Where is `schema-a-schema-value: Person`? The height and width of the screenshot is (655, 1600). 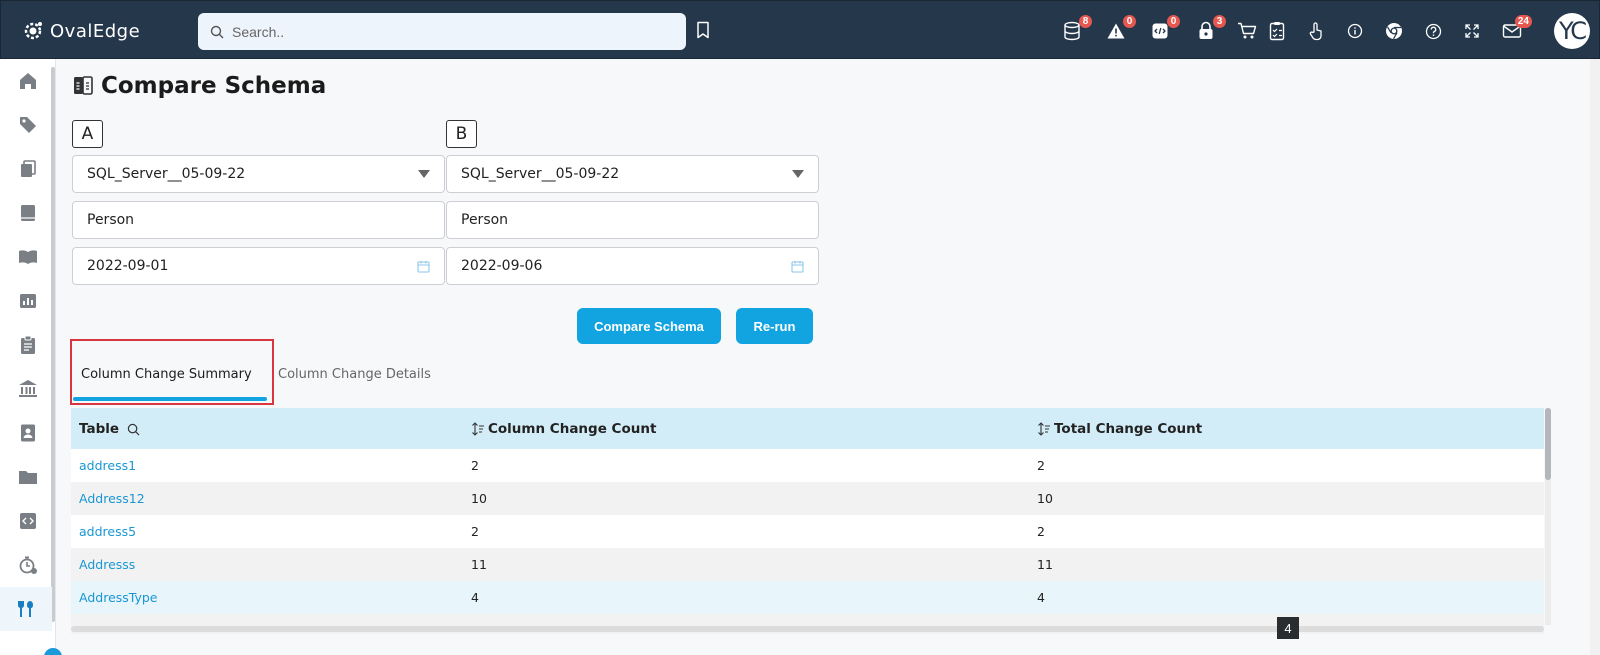 schema-a-schema-value: Person is located at coordinates (111, 220).